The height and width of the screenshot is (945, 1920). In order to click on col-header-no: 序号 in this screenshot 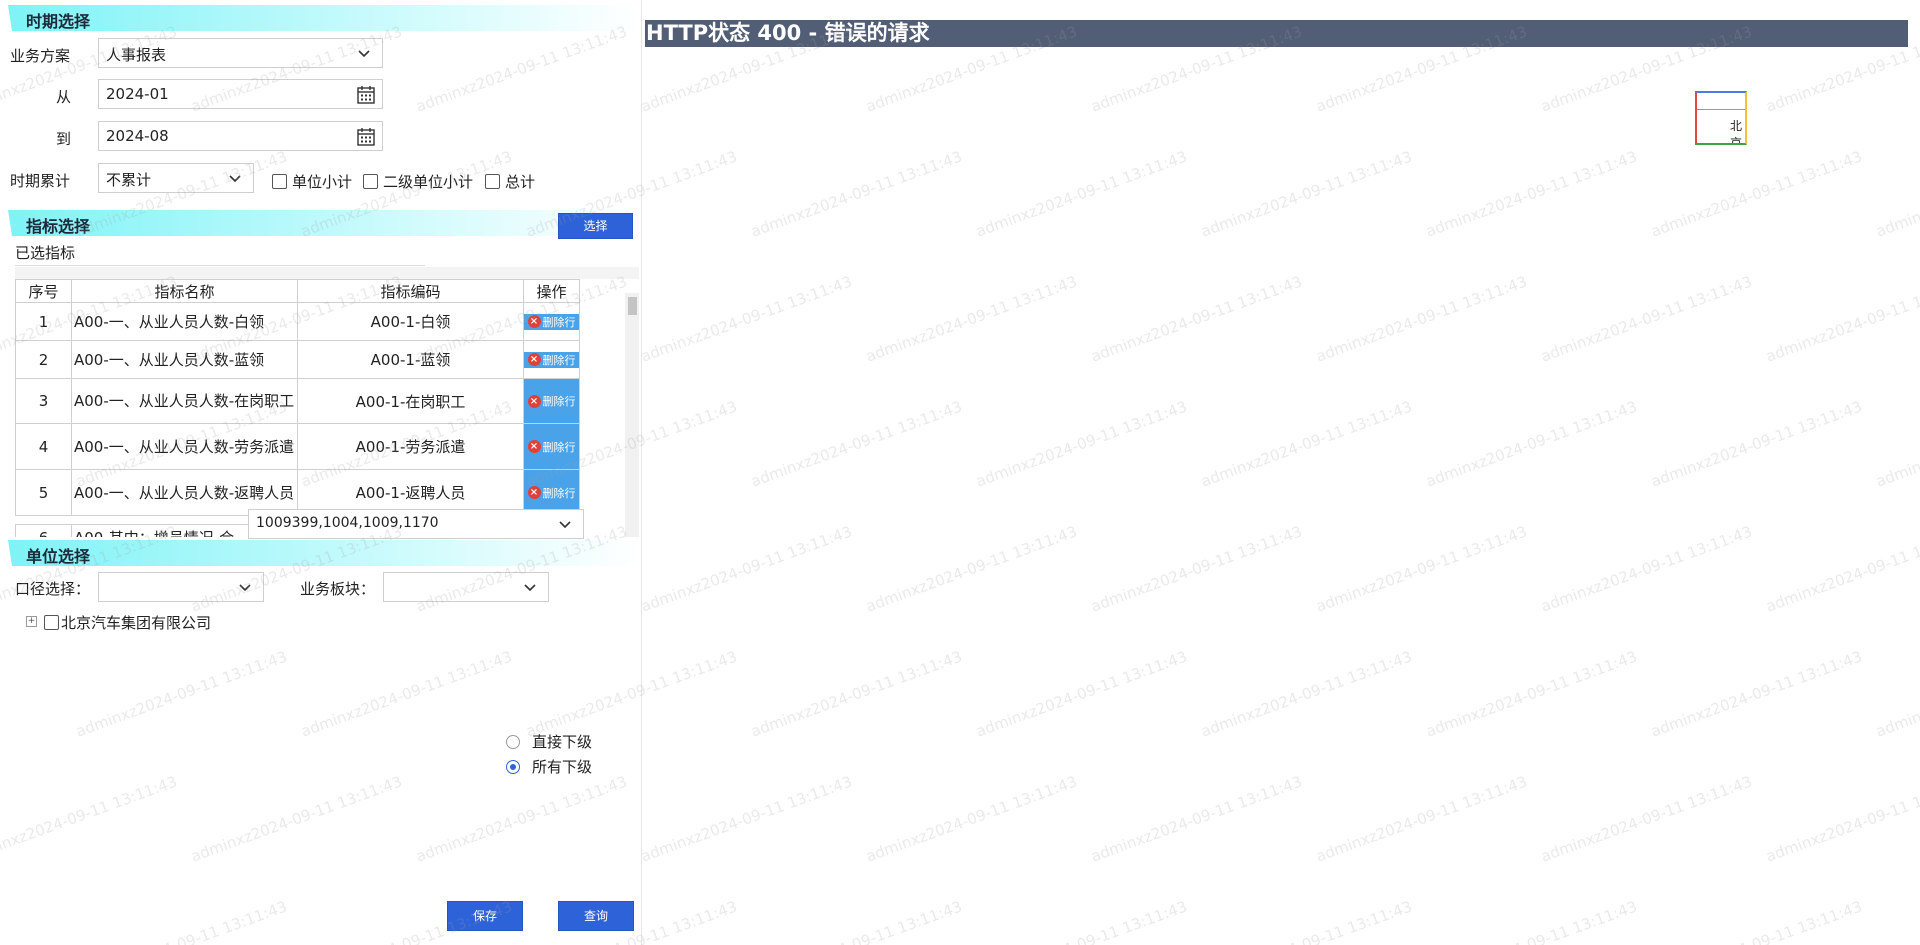, I will do `click(43, 291)`.